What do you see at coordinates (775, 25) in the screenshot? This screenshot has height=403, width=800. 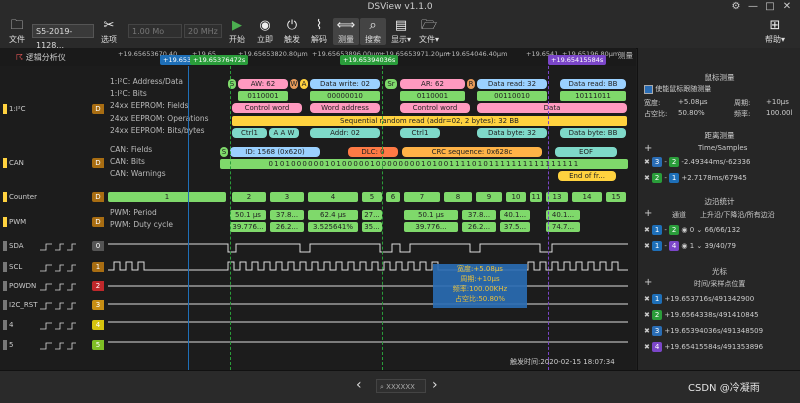 I see `help-icon: ⊞` at bounding box center [775, 25].